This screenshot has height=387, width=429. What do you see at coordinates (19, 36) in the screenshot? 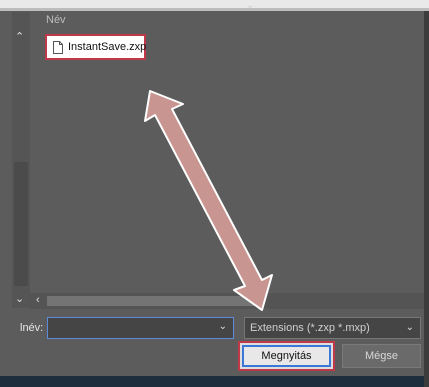
I see `scroll-up-icon: ⌃` at bounding box center [19, 36].